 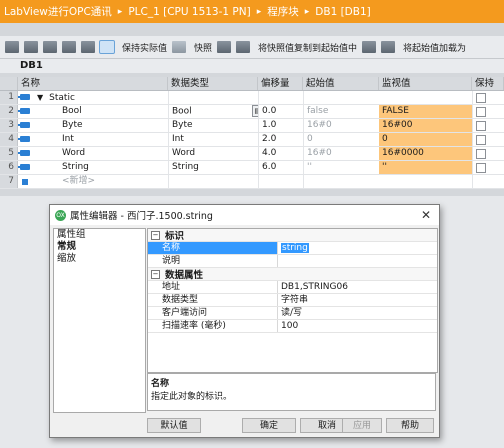 I want to click on block-name: DB1, so click(x=252, y=66).